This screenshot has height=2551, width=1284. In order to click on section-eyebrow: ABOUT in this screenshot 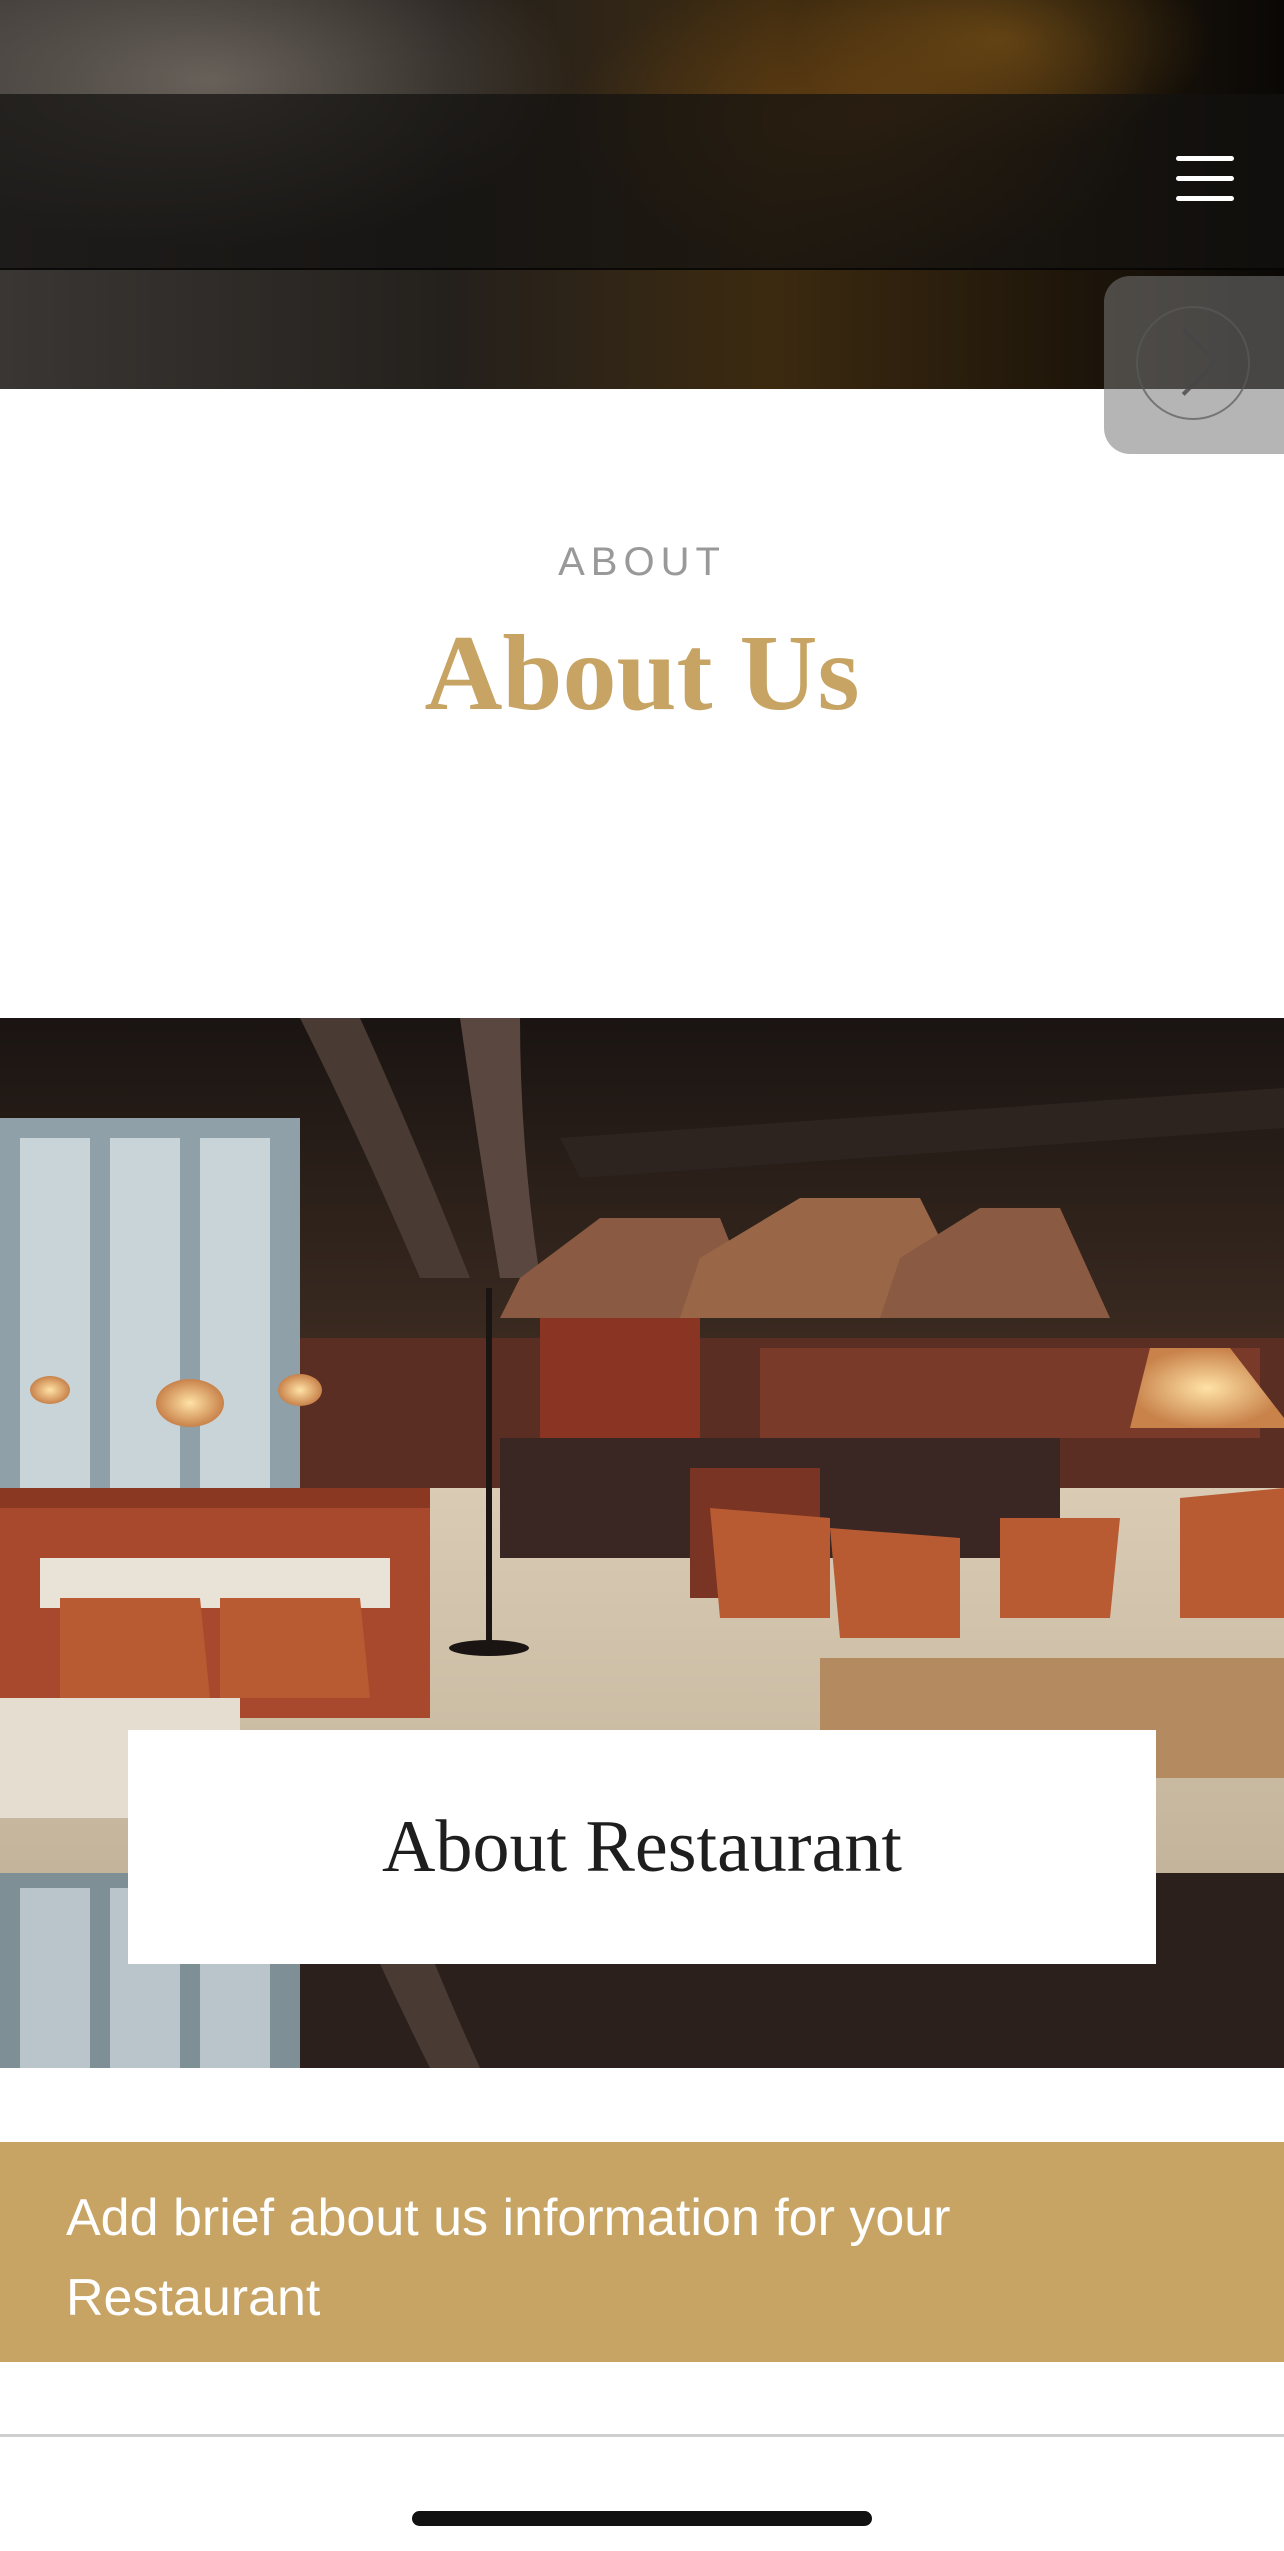, I will do `click(642, 562)`.